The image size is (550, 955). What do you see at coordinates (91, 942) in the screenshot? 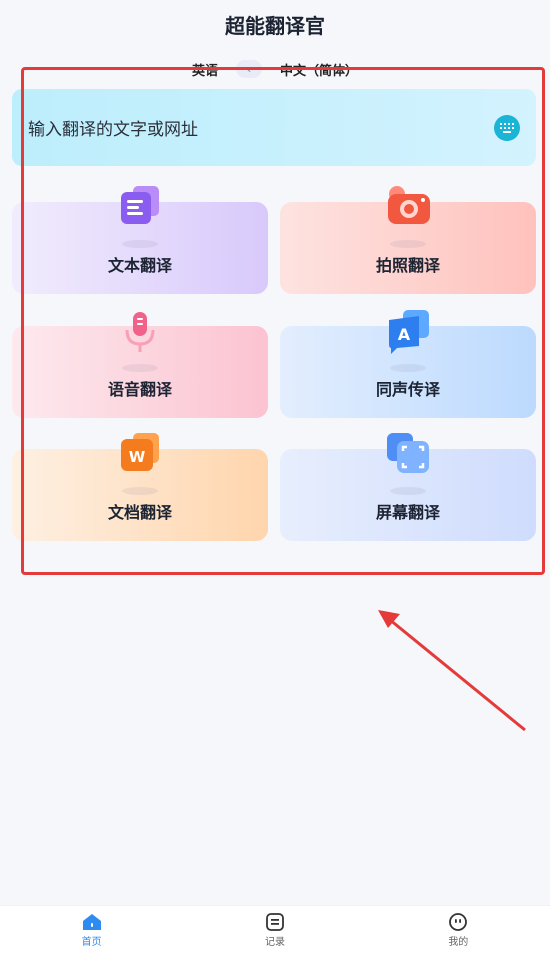
I see `tab-home-label: 首页` at bounding box center [91, 942].